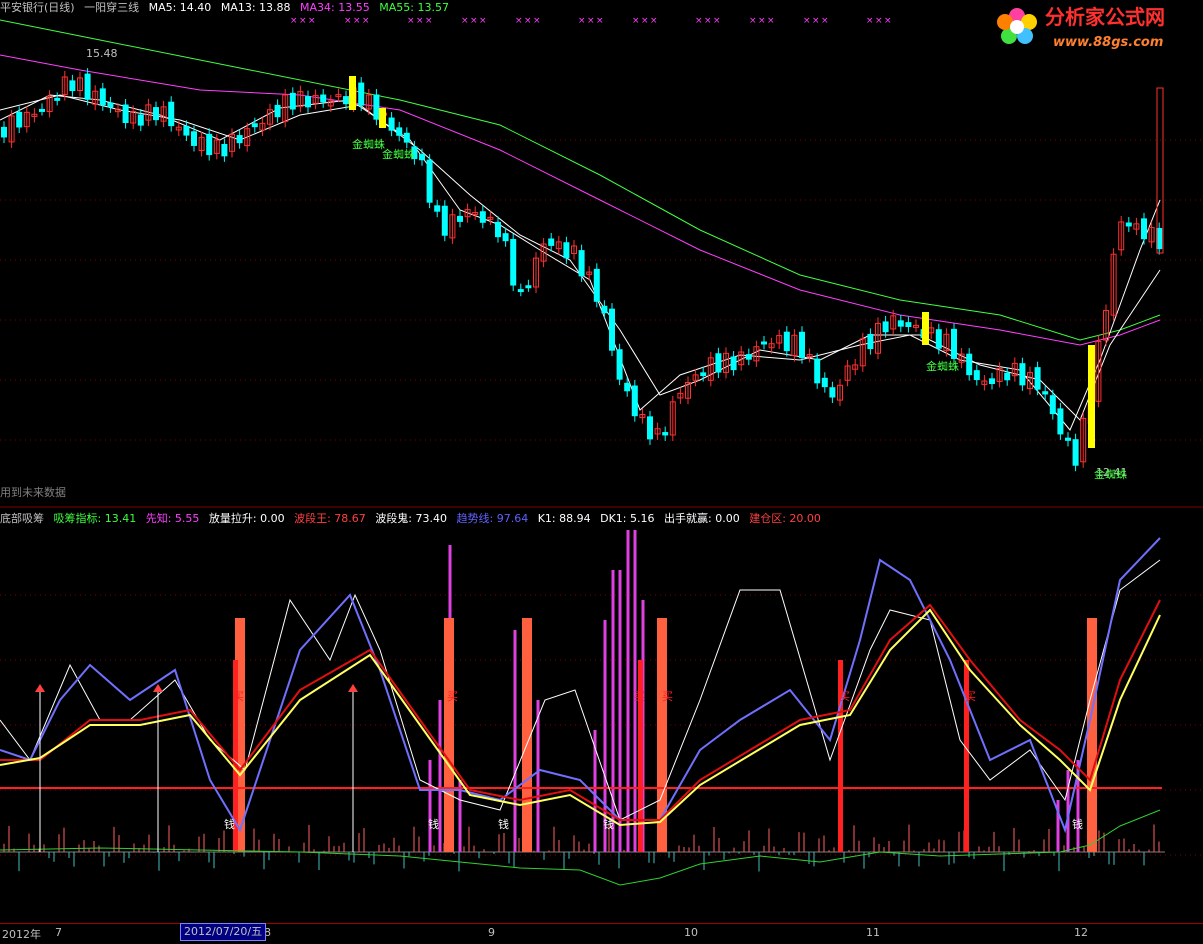  I want to click on buy-label-5: 买, so click(844, 696).